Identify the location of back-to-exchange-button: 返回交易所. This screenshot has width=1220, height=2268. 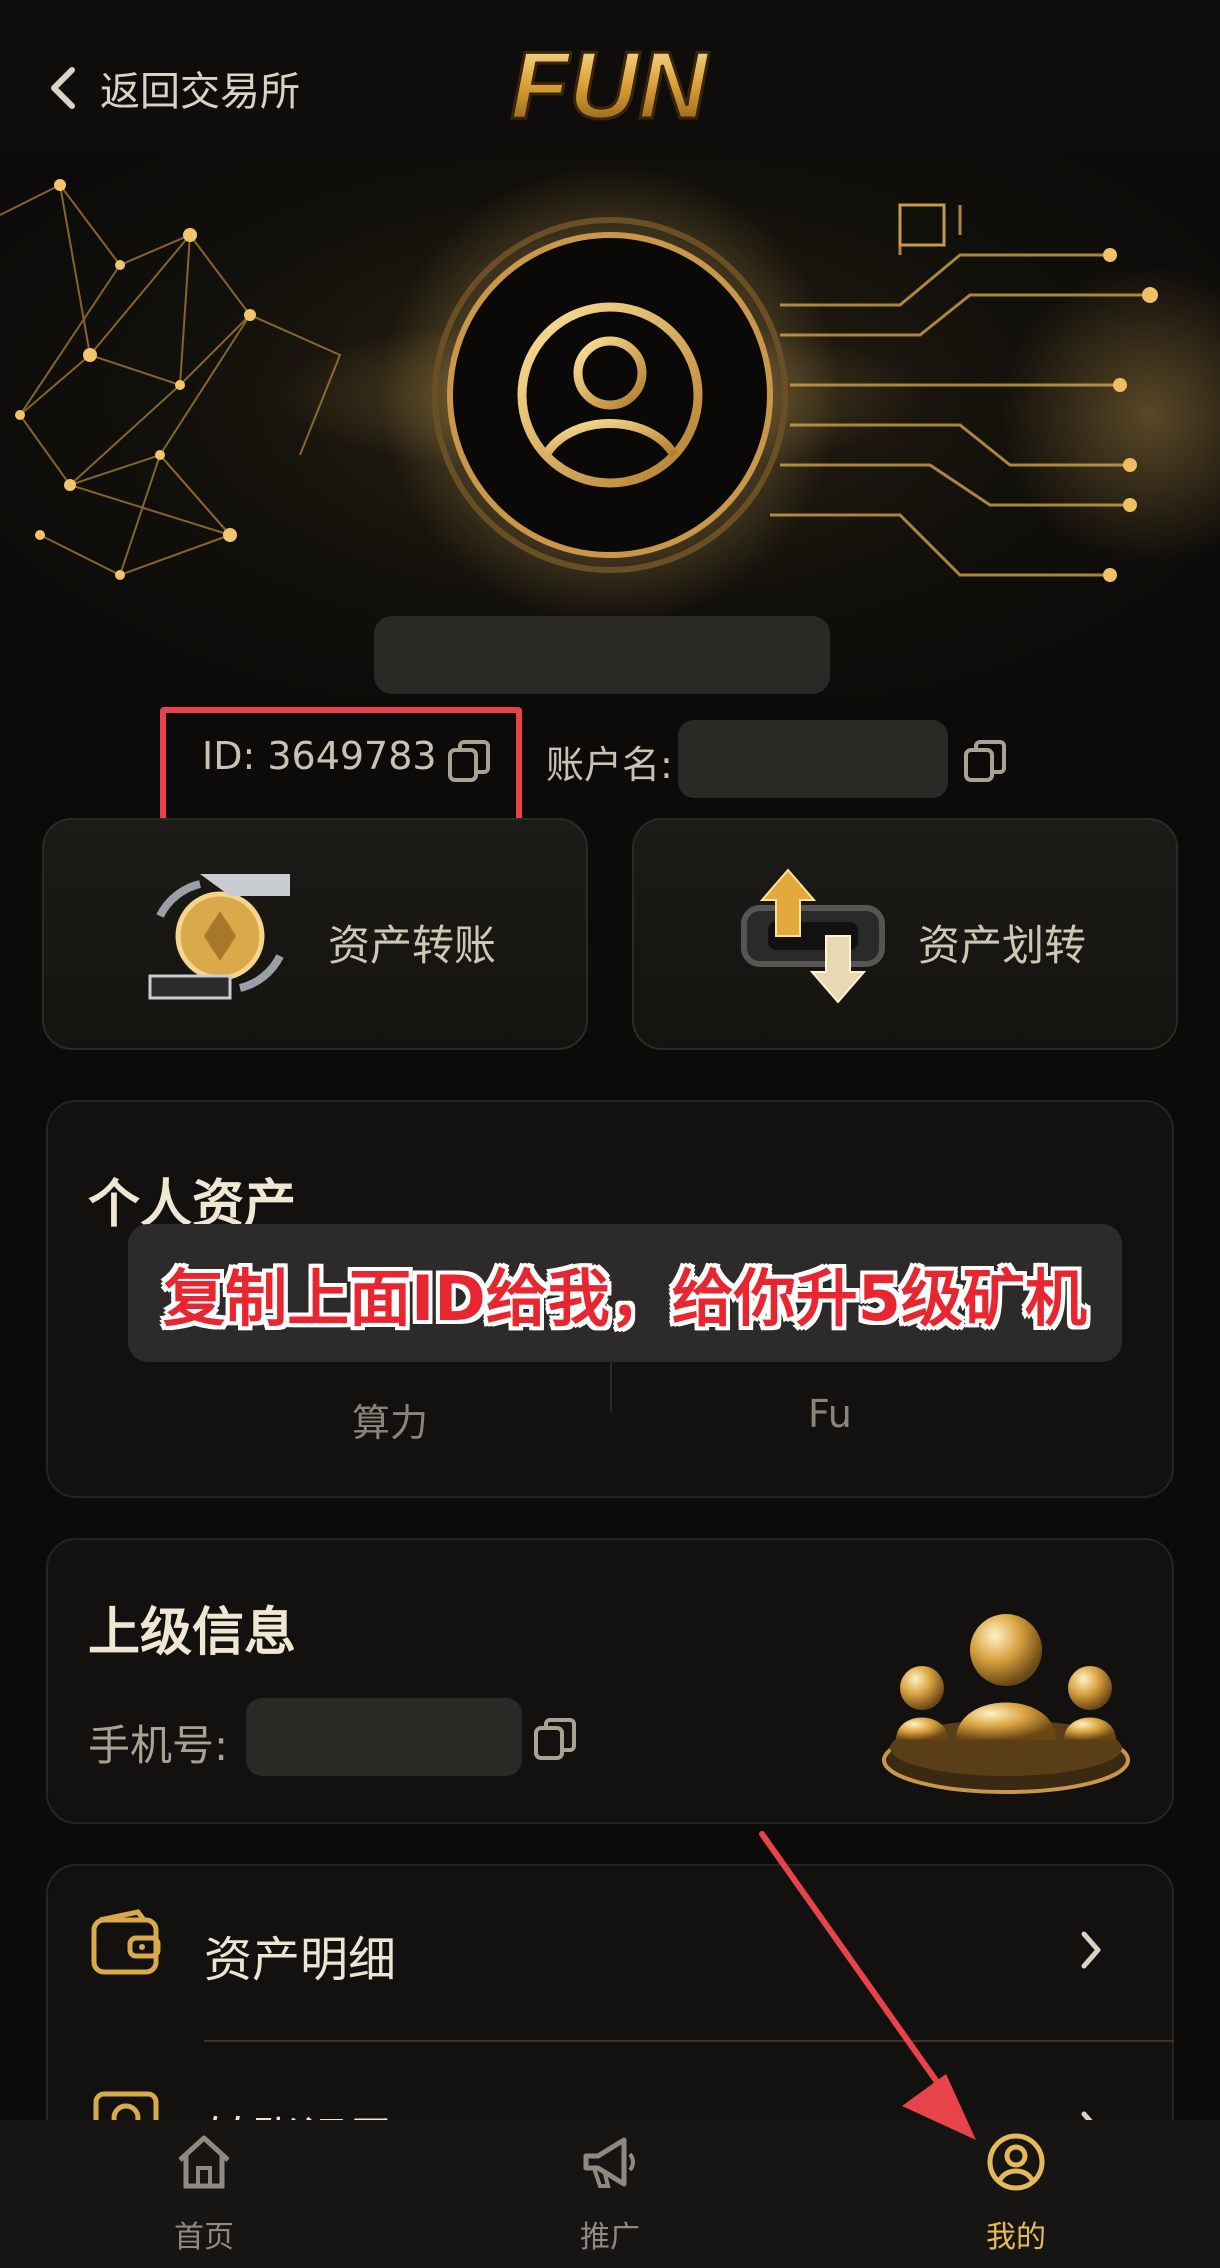
(174, 88).